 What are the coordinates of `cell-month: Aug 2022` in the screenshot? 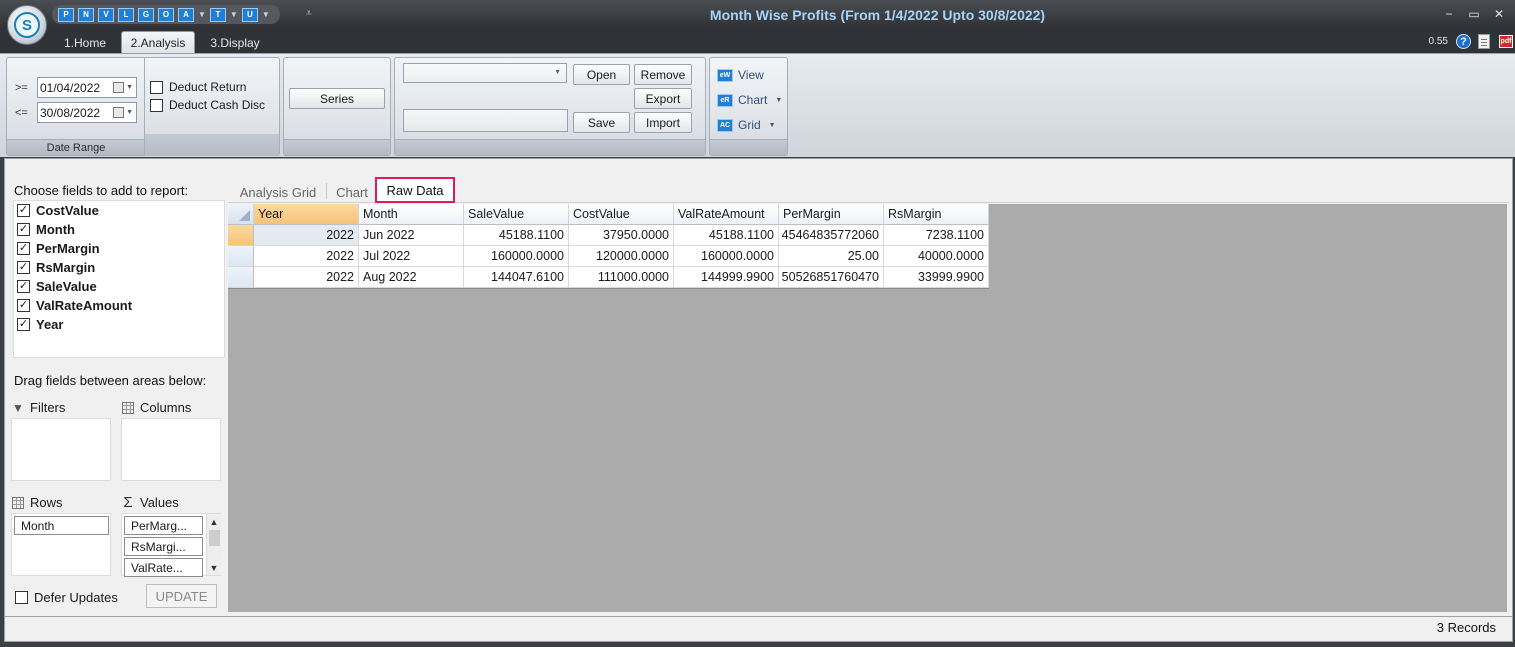 It's located at (411, 277).